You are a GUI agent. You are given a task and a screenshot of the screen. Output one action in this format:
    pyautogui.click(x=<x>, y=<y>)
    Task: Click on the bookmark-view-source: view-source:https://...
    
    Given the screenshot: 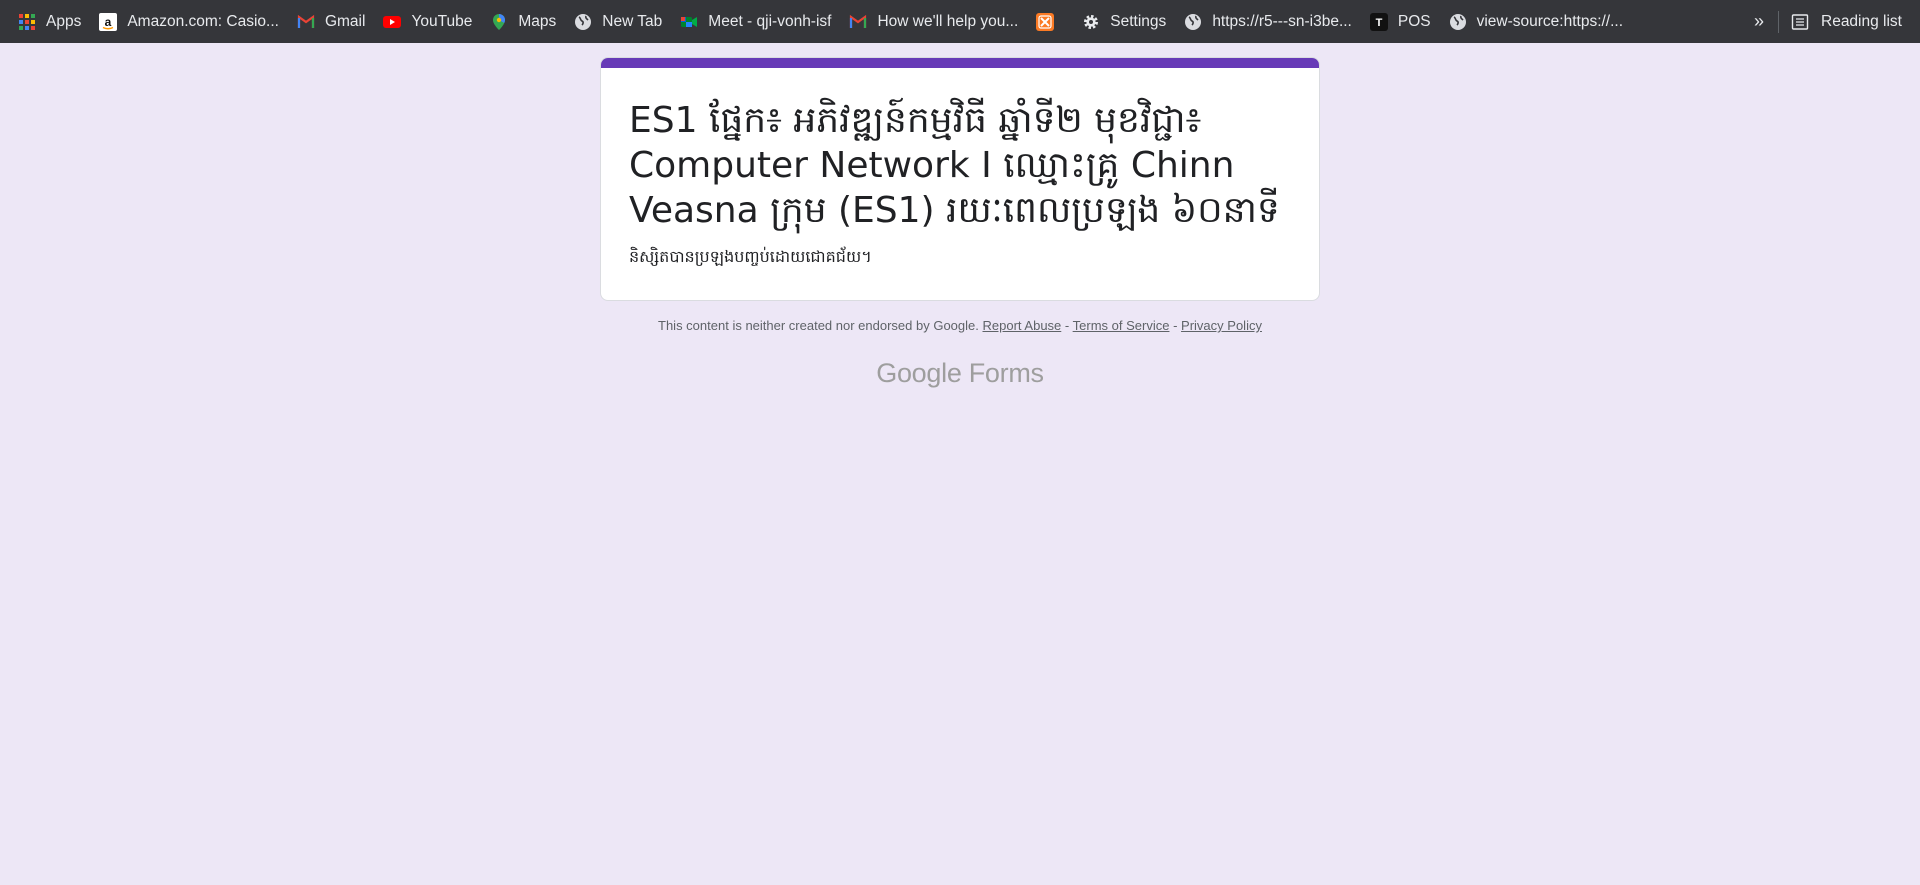 What is the action you would take?
    pyautogui.click(x=1536, y=22)
    